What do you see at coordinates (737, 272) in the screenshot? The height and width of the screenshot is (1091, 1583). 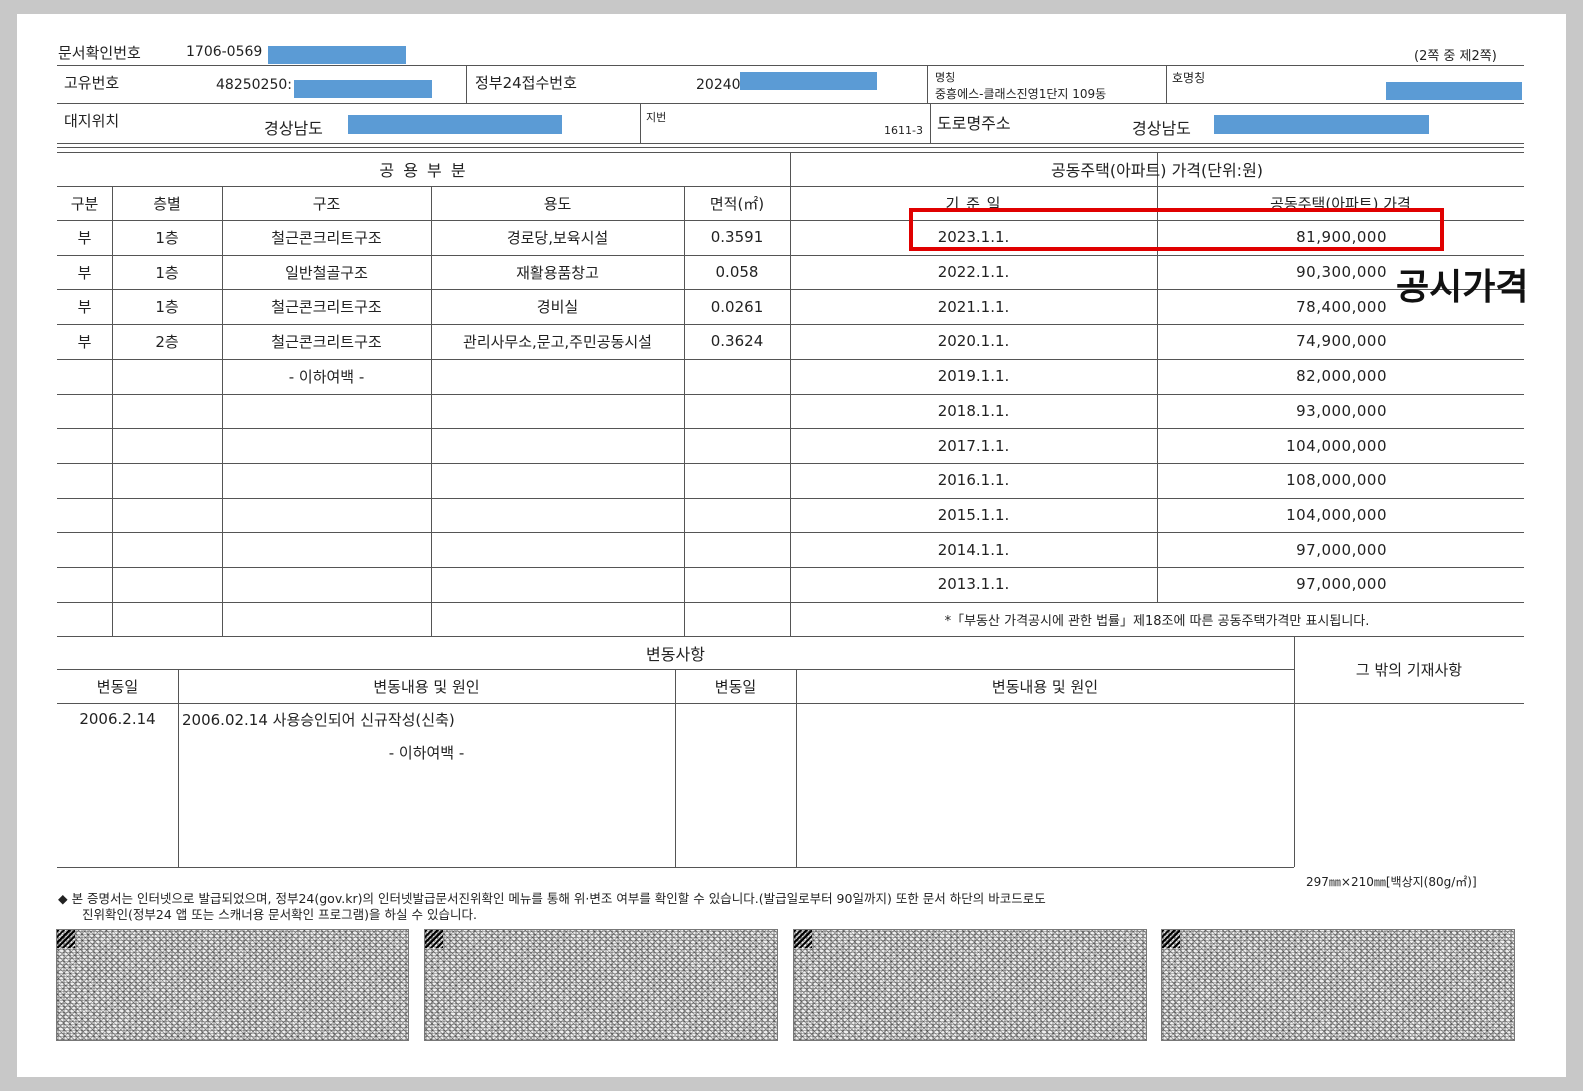 I see `common-cell: 0.058` at bounding box center [737, 272].